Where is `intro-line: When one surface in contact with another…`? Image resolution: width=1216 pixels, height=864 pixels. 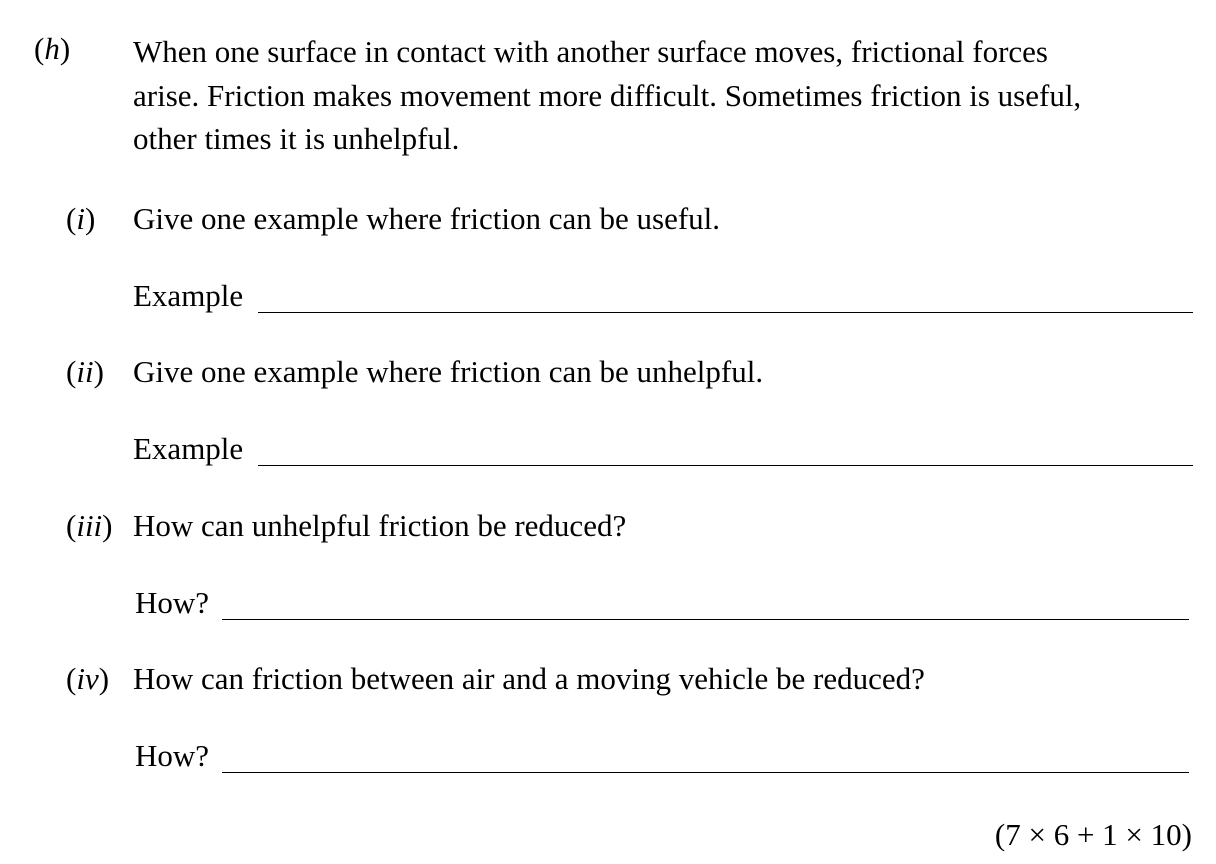
intro-line: When one surface in contact with another… is located at coordinates (590, 51).